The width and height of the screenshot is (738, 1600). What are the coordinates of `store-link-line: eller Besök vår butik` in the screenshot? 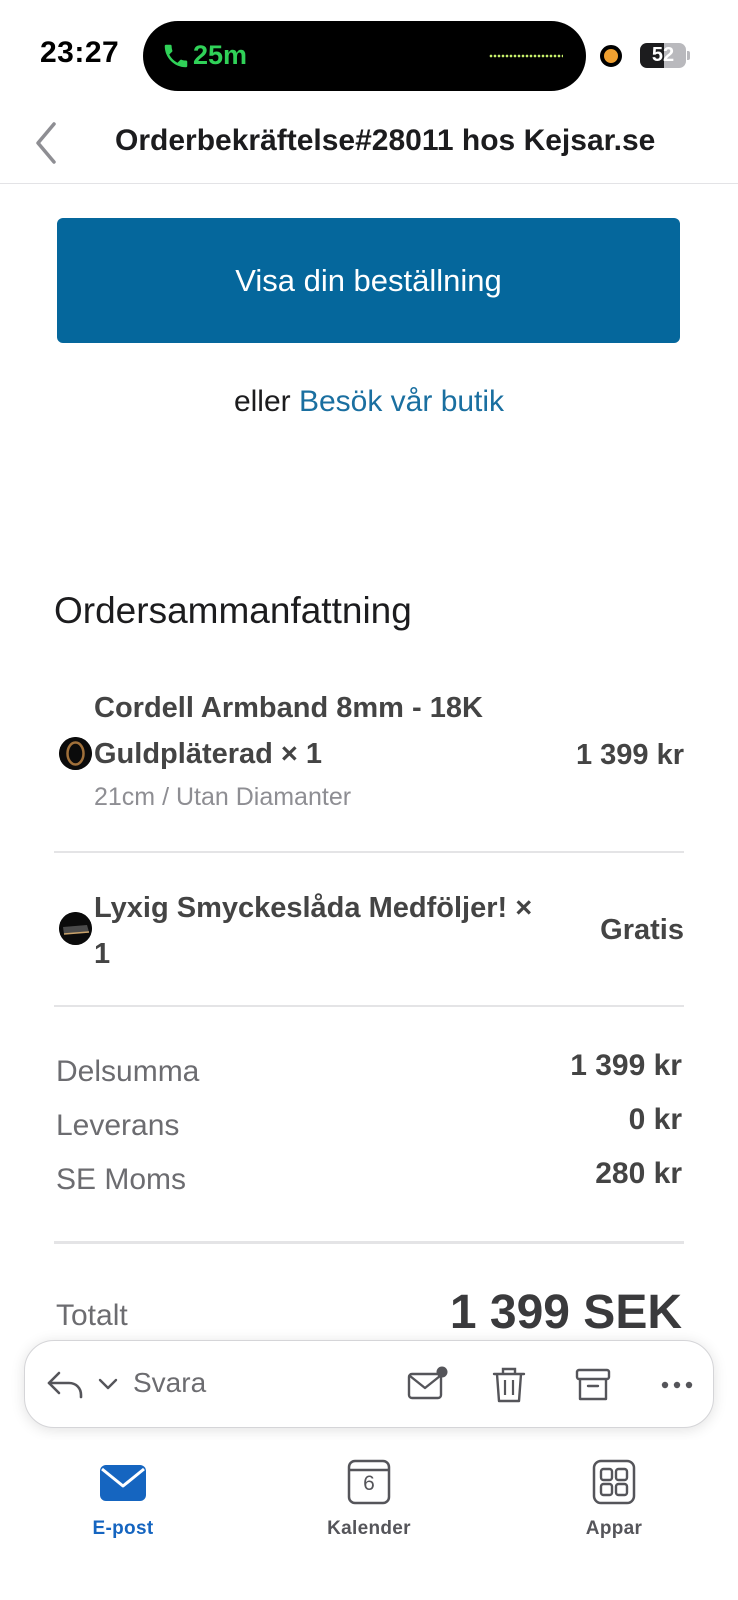 It's located at (369, 402).